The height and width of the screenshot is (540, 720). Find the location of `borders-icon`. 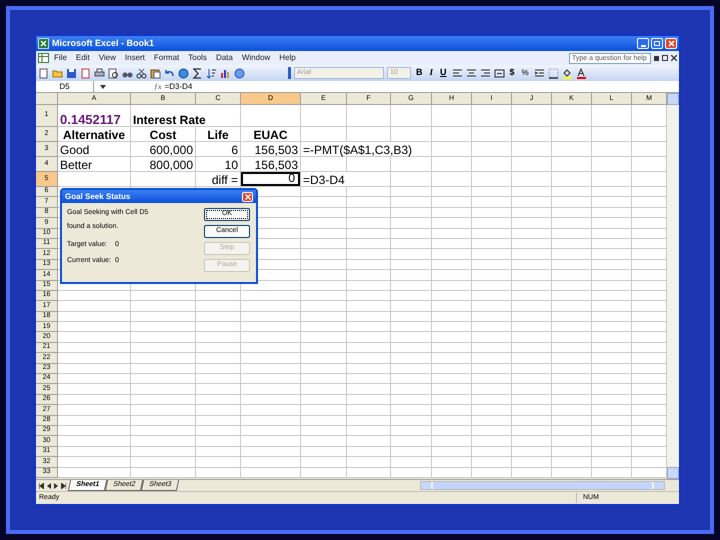

borders-icon is located at coordinates (553, 73).